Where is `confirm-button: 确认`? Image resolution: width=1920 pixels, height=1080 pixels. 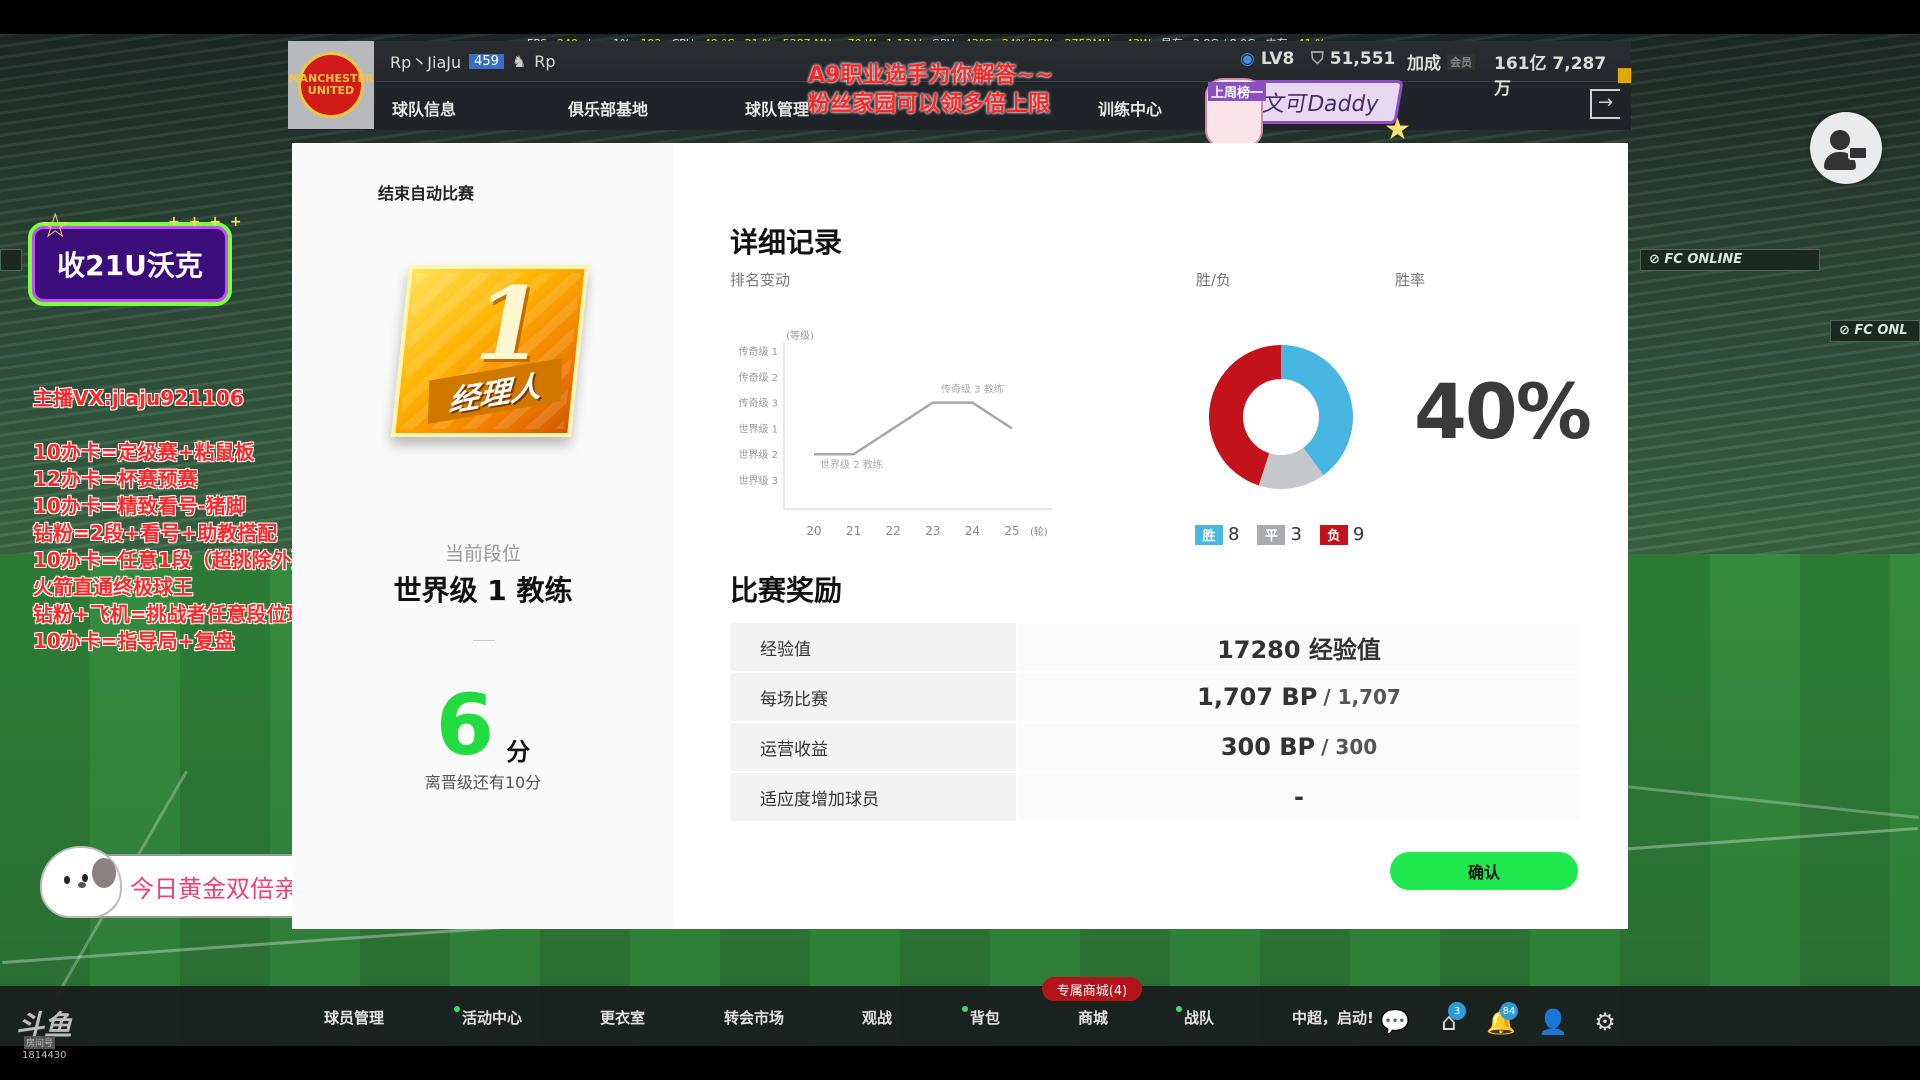
confirm-button: 确认 is located at coordinates (1484, 871).